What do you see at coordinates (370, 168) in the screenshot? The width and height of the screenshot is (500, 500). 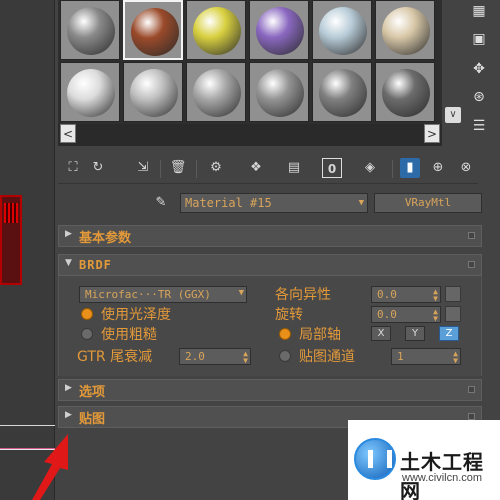 I see `show-map-icon: ◈` at bounding box center [370, 168].